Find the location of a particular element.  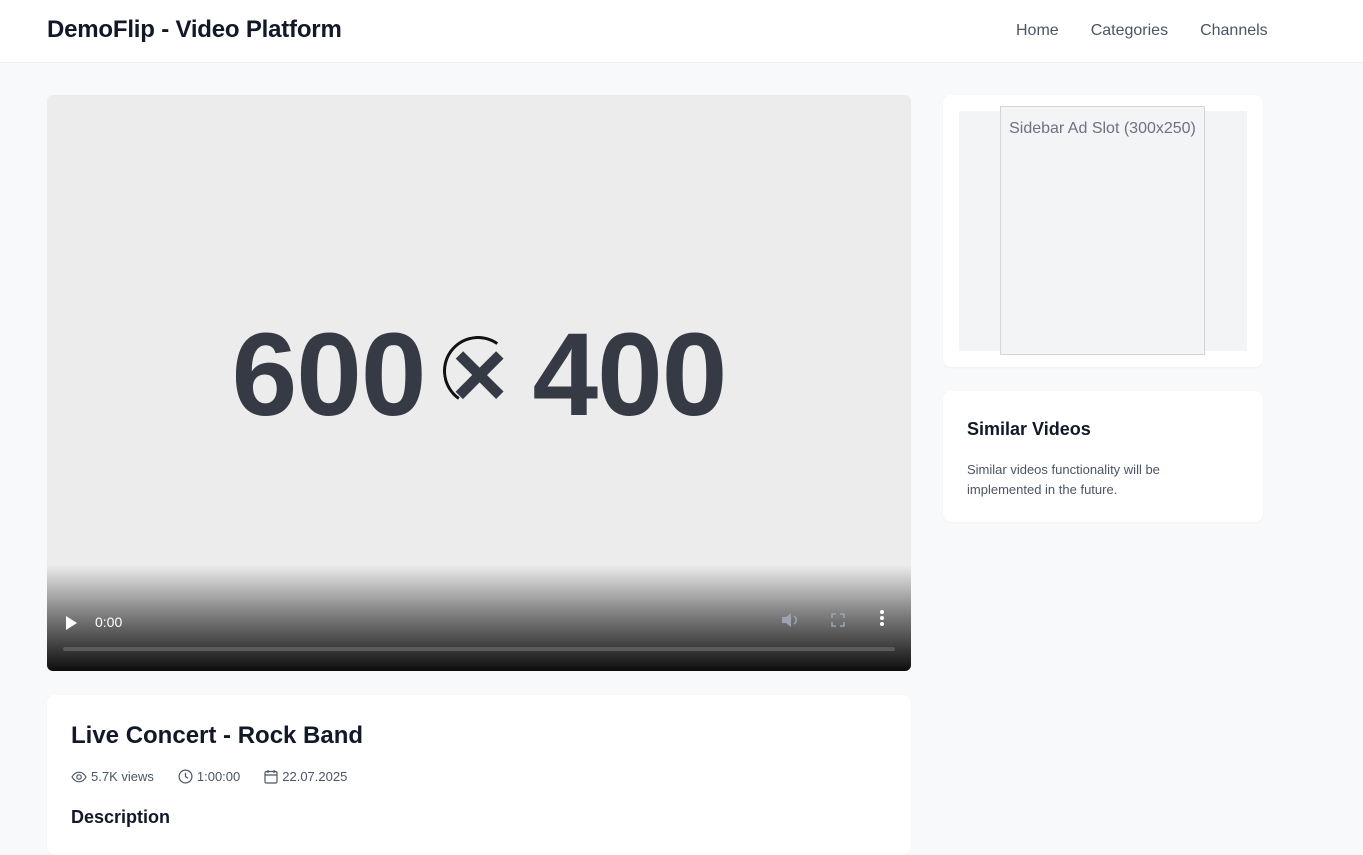

main-nav: Home Categories Channels is located at coordinates (1158, 31).